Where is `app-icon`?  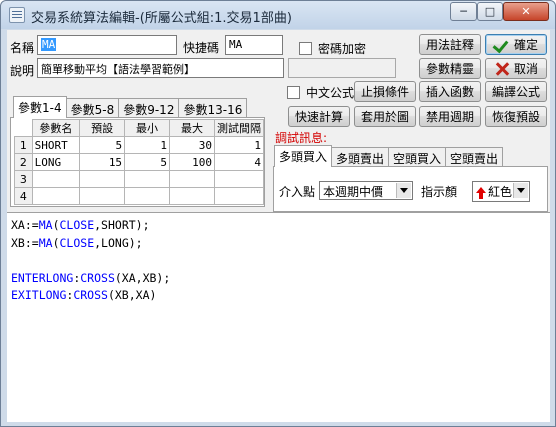 app-icon is located at coordinates (17, 15).